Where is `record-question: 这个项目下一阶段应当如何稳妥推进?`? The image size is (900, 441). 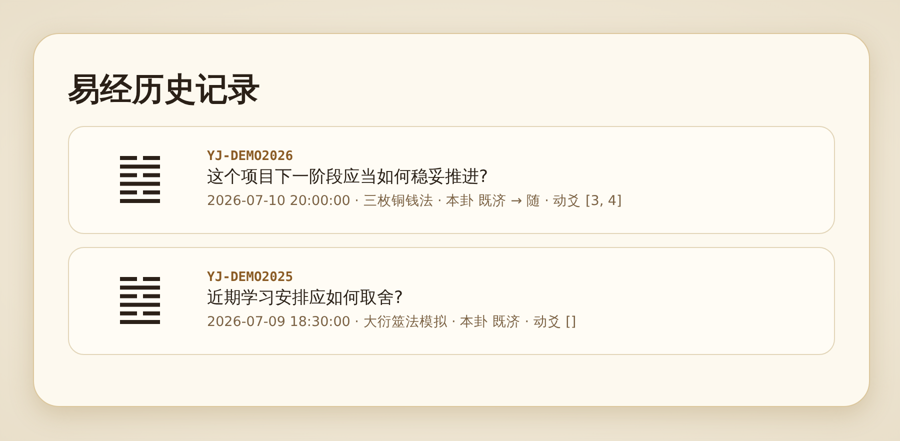
record-question: 这个项目下一阶段应当如何稳妥推进? is located at coordinates (348, 177).